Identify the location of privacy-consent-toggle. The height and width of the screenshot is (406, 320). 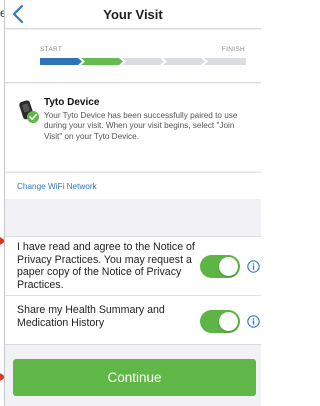
(220, 266).